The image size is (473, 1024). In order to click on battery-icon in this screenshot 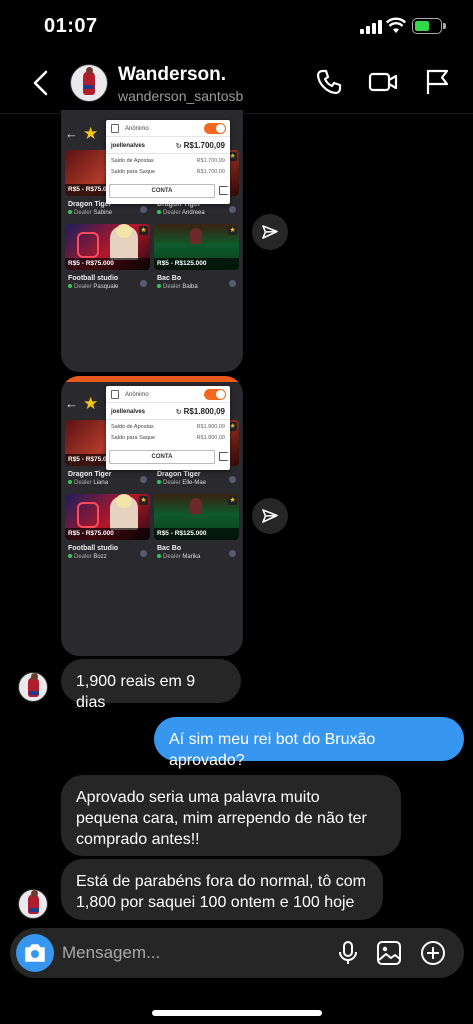, I will do `click(429, 26)`.